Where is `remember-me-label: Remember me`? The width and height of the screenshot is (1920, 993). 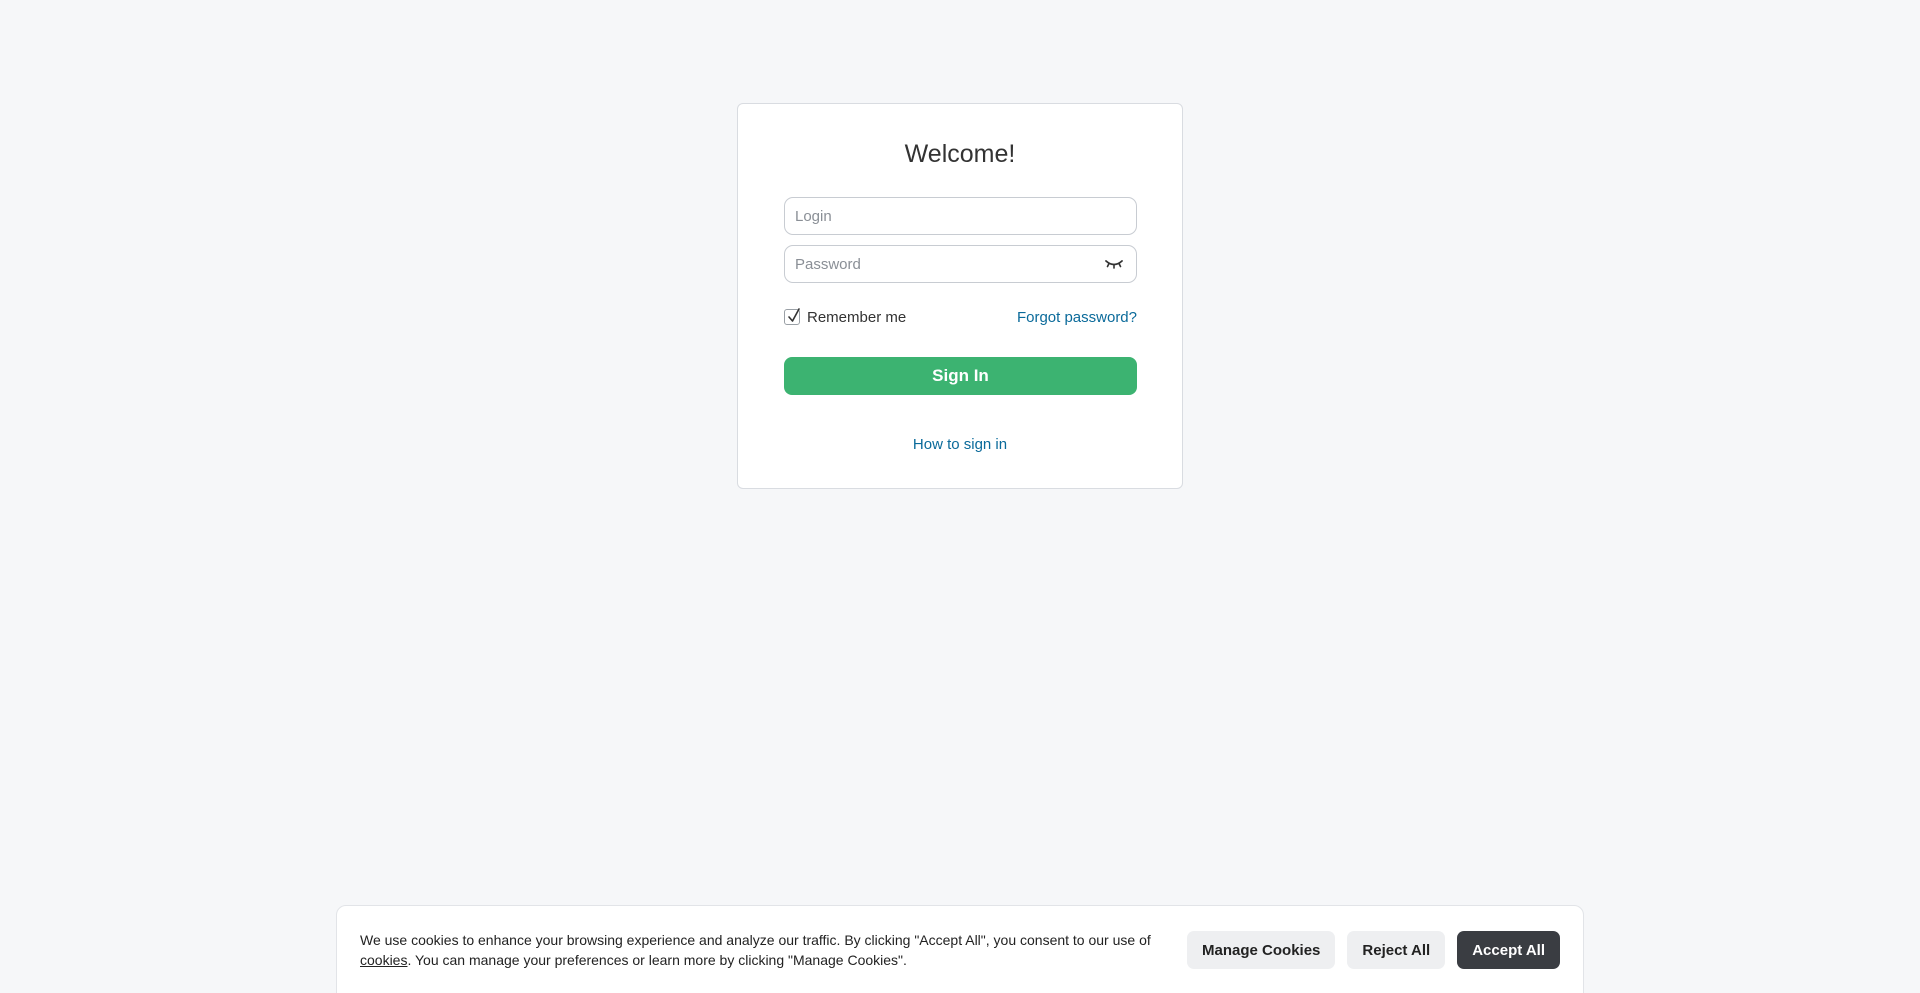 remember-me-label: Remember me is located at coordinates (857, 317).